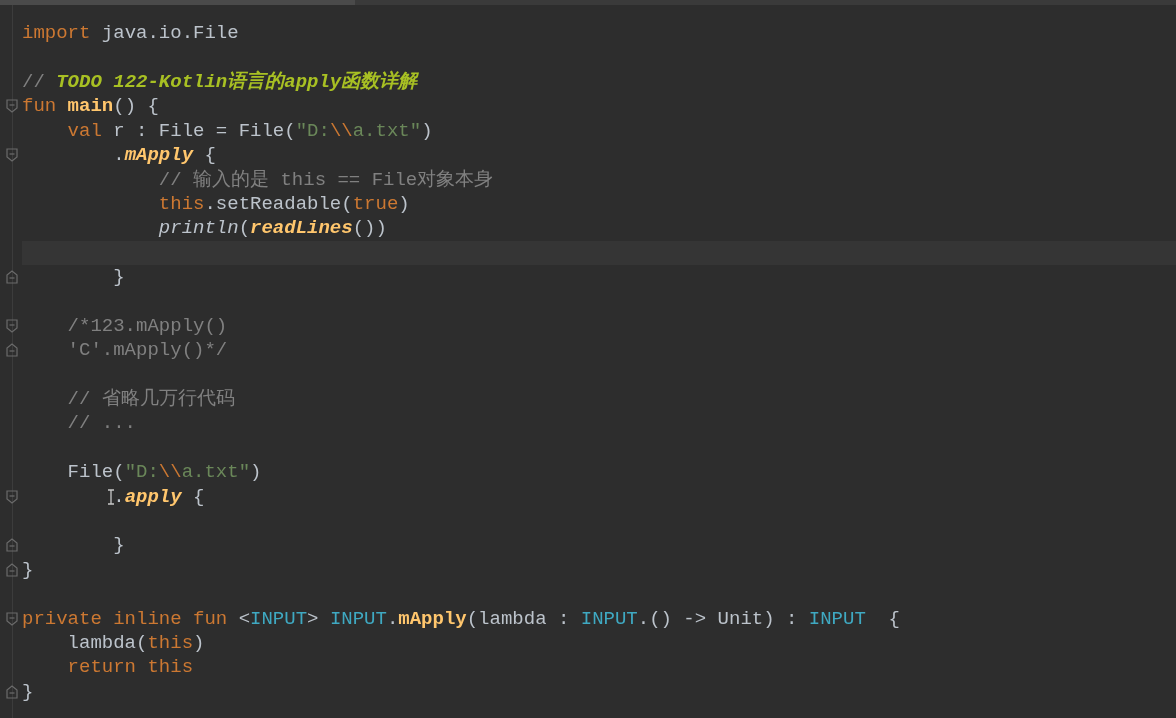  Describe the element at coordinates (147, 325) in the screenshot. I see `code-line: /*123.mApply()` at that location.